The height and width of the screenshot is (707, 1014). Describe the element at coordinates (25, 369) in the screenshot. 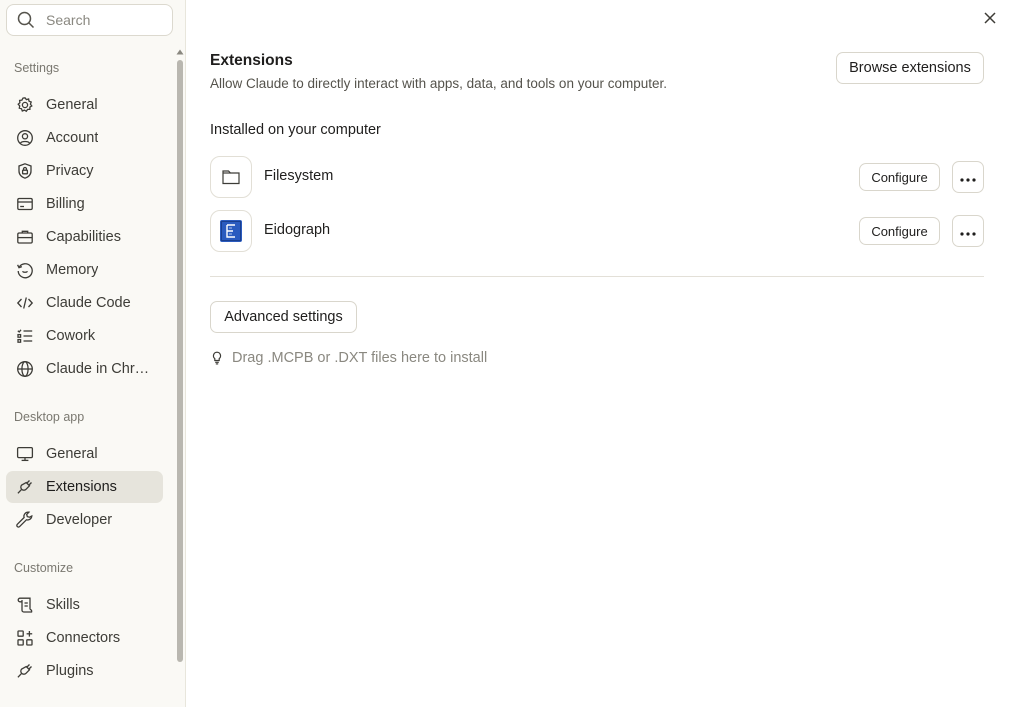

I see `globe-icon` at that location.